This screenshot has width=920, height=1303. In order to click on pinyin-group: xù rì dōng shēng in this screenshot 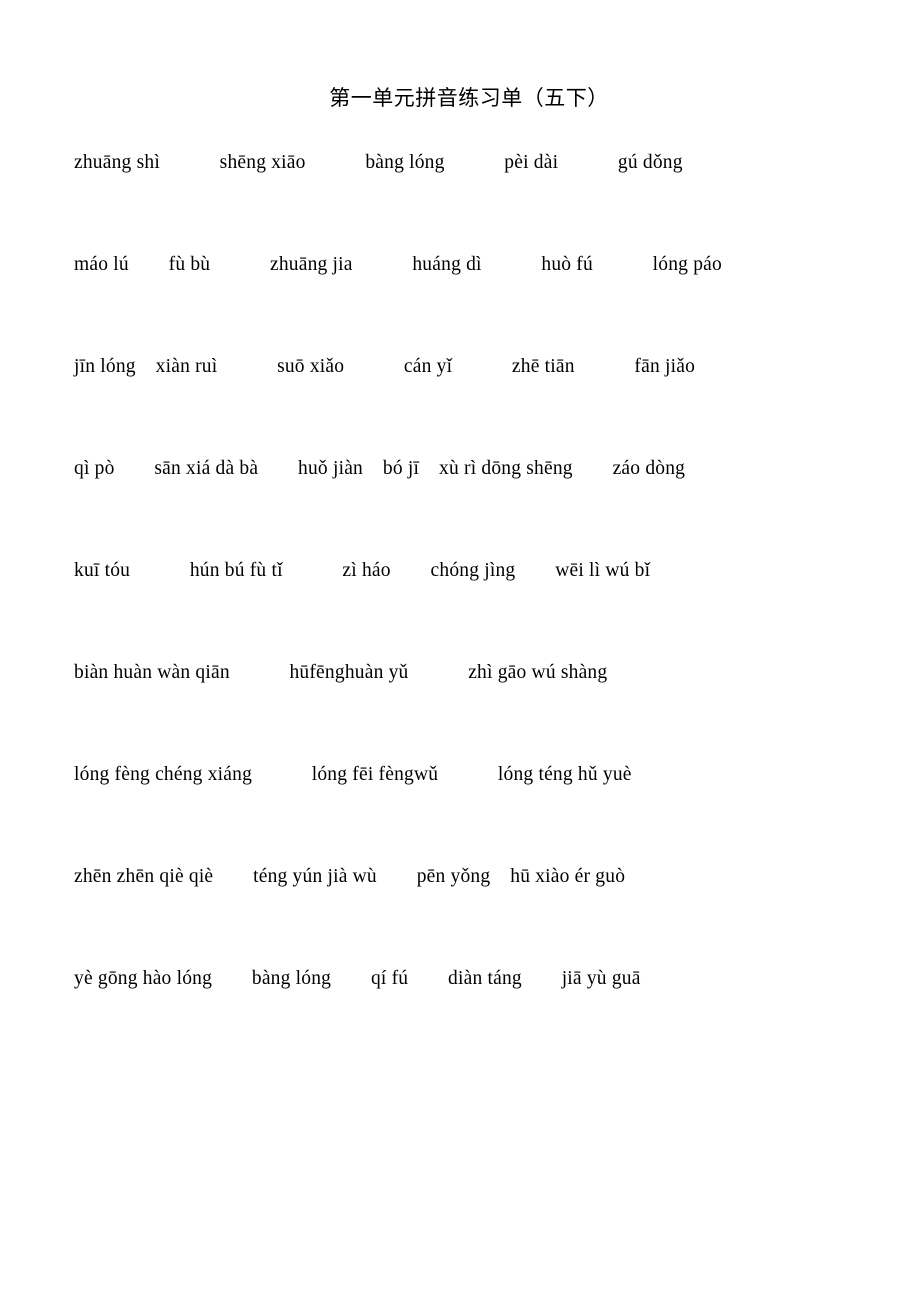, I will do `click(506, 469)`.